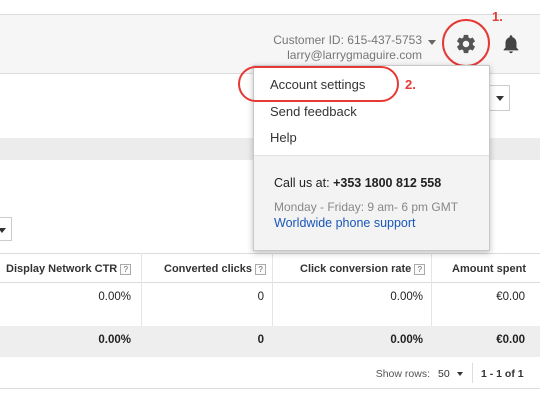 This screenshot has height=414, width=540. What do you see at coordinates (345, 223) in the screenshot?
I see `worldwide-support-link: Worldwide phone support` at bounding box center [345, 223].